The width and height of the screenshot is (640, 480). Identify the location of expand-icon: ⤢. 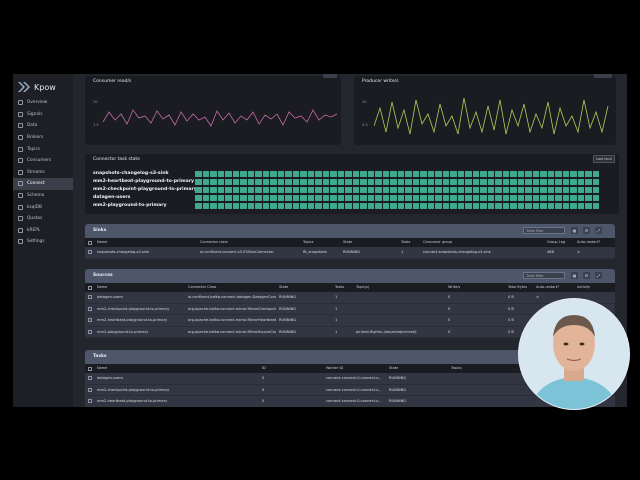
(598, 230).